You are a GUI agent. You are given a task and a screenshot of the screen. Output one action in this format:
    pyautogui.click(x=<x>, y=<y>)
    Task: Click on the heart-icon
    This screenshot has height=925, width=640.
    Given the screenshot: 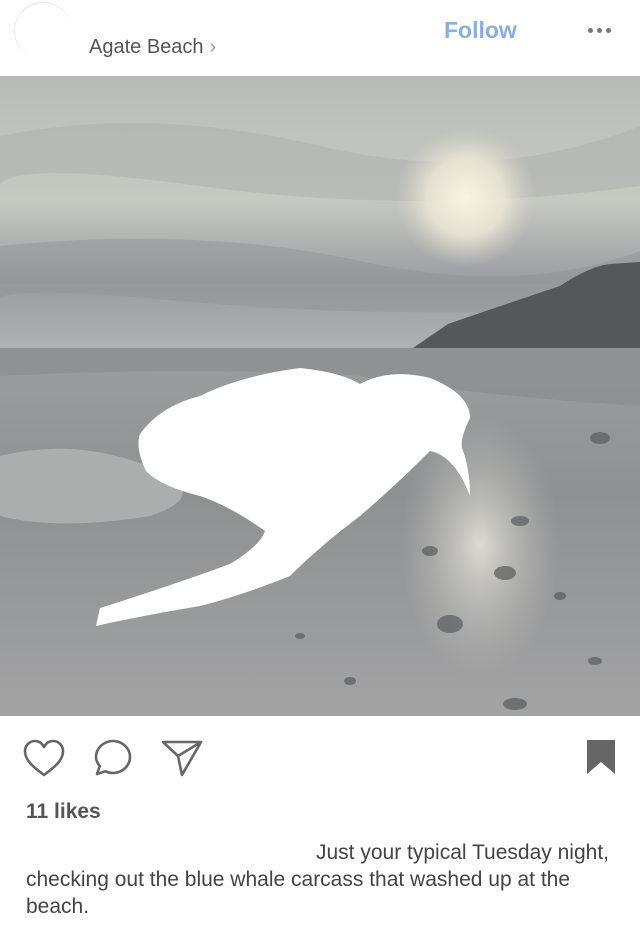 What is the action you would take?
    pyautogui.click(x=44, y=760)
    